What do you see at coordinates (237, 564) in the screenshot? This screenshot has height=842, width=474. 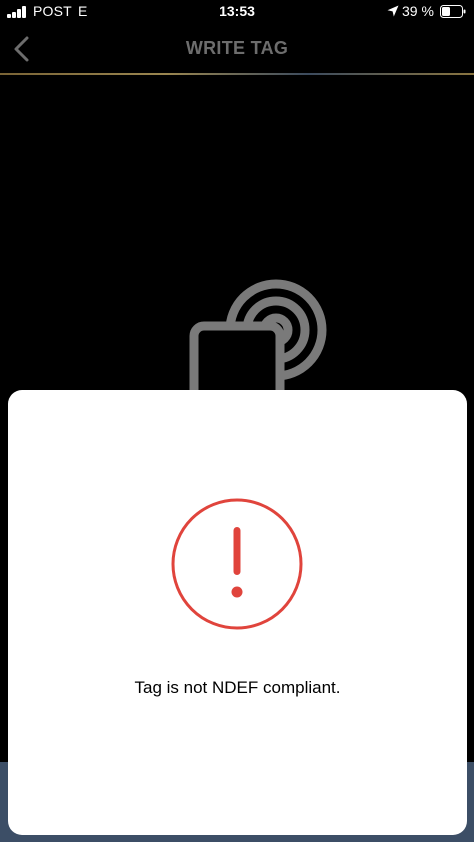 I see `exclamation-circle-icon` at bounding box center [237, 564].